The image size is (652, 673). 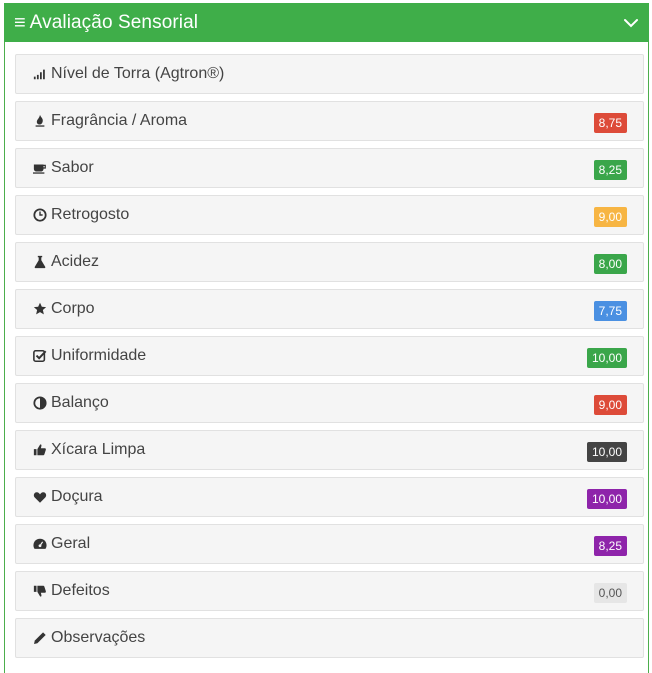 What do you see at coordinates (71, 543) in the screenshot?
I see `list-item-label: Geral` at bounding box center [71, 543].